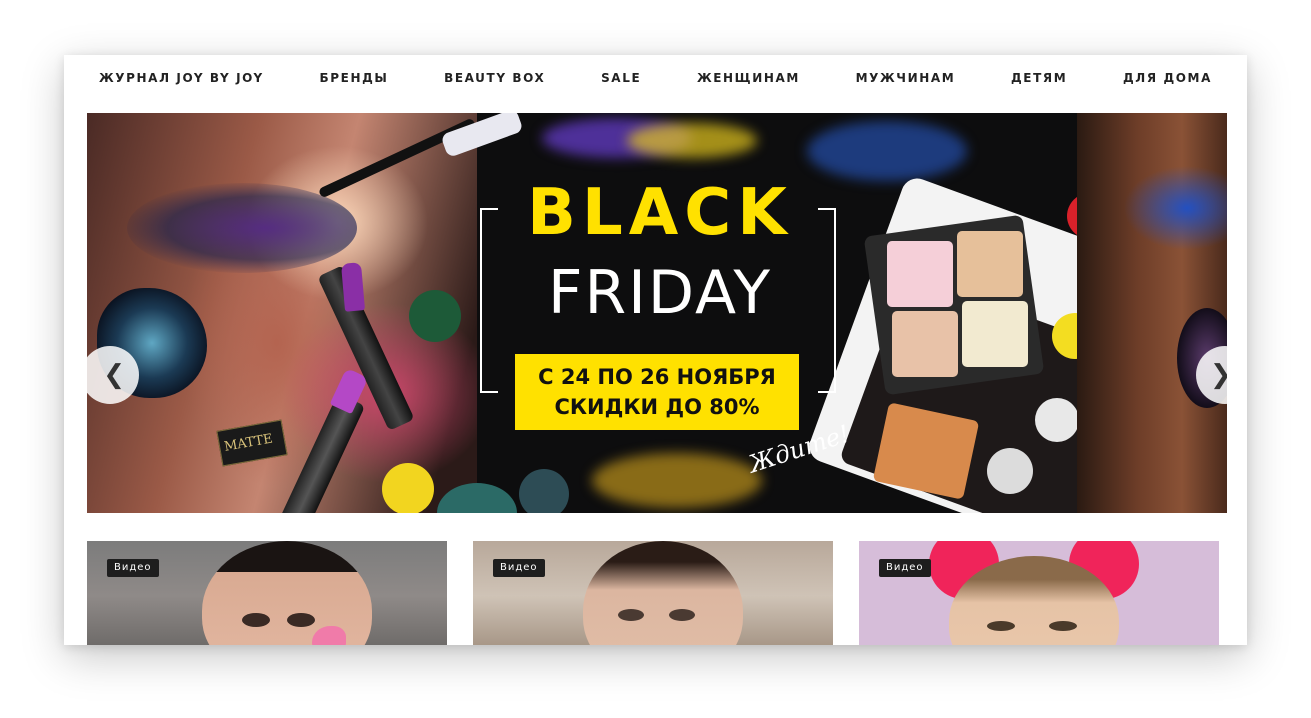 The height and width of the screenshot is (718, 1311). I want to click on promo-date-box: С 24 ПО 26 НОЯБРЯ СКИДКИ ДО 80%, so click(657, 392).